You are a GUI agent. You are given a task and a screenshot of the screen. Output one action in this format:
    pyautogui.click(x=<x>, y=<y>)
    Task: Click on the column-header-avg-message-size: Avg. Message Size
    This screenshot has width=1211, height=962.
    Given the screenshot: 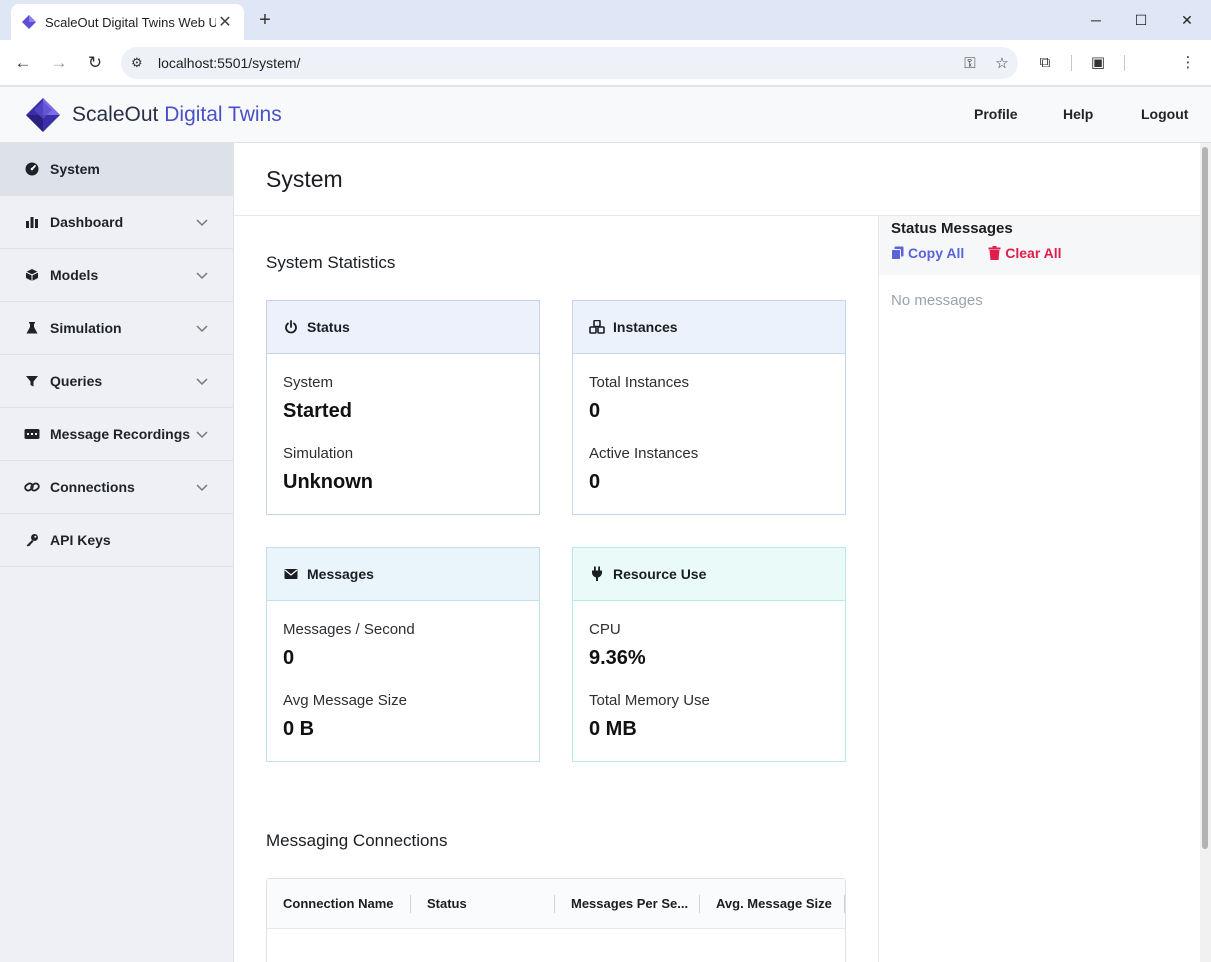 What is the action you would take?
    pyautogui.click(x=772, y=903)
    